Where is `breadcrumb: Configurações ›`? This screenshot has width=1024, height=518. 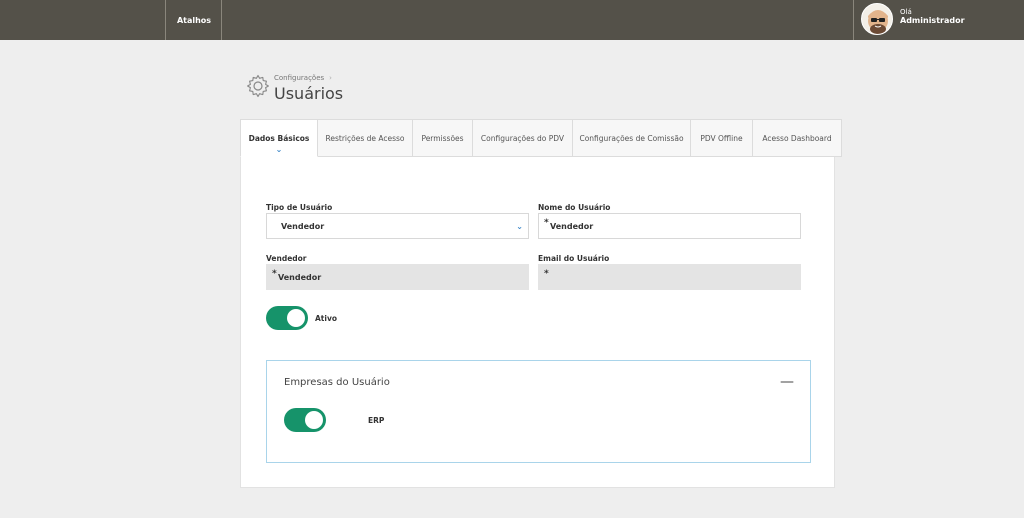 breadcrumb: Configurações › is located at coordinates (303, 78).